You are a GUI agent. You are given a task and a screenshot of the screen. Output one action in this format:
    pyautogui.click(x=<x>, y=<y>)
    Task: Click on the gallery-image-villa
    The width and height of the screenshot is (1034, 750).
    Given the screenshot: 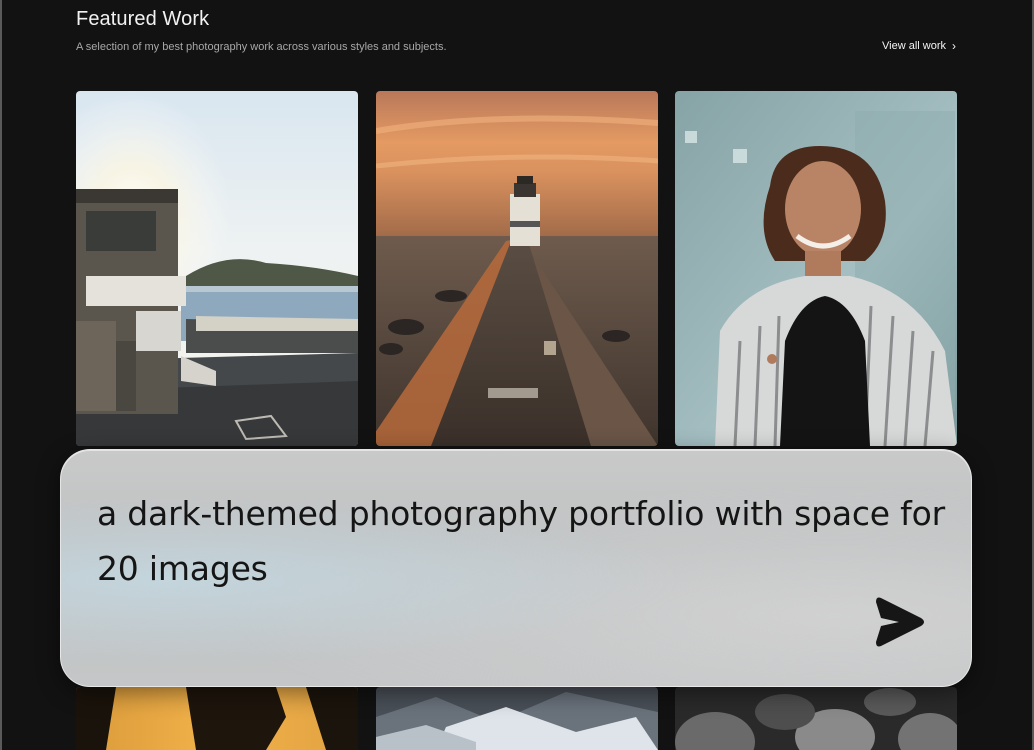 What is the action you would take?
    pyautogui.click(x=217, y=268)
    